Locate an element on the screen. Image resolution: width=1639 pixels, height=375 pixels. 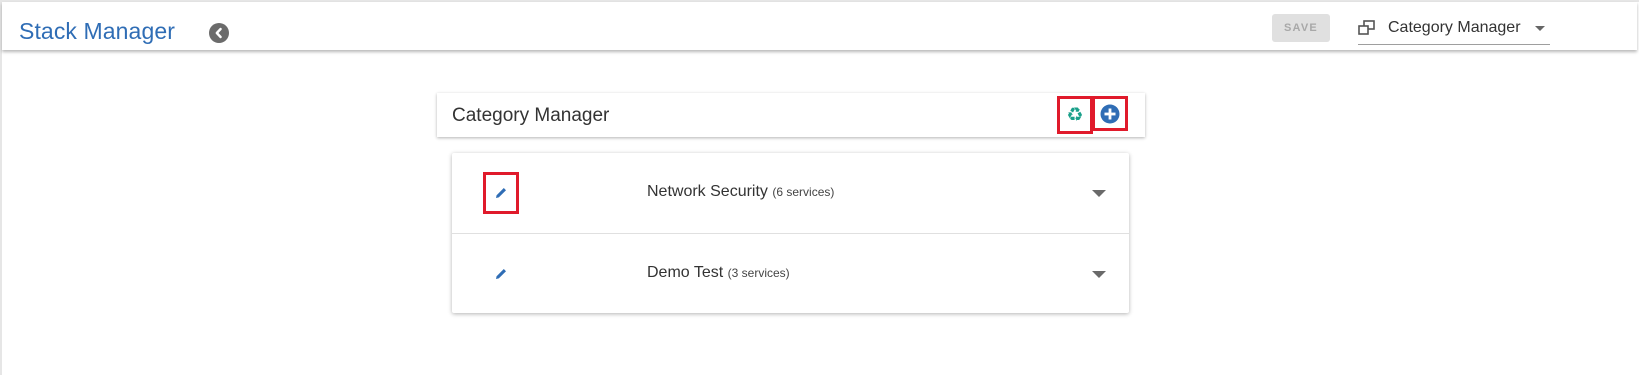
app-title: Stack Manager is located at coordinates (97, 31).